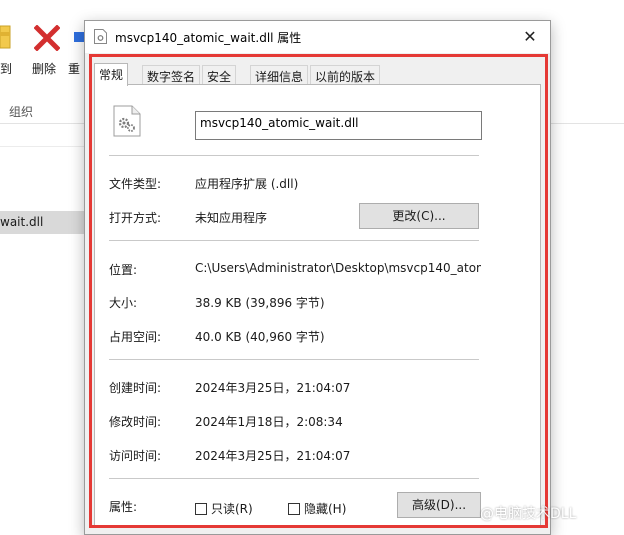 This screenshot has height=535, width=624. I want to click on tab-security: 安全, so click(219, 75).